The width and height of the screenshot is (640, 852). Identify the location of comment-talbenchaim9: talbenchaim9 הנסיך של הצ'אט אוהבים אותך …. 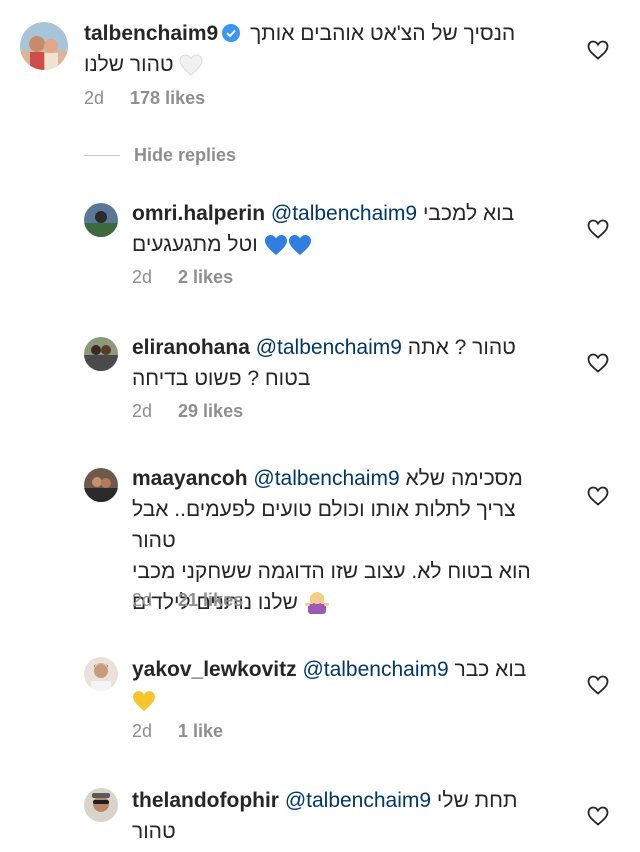
(320, 60).